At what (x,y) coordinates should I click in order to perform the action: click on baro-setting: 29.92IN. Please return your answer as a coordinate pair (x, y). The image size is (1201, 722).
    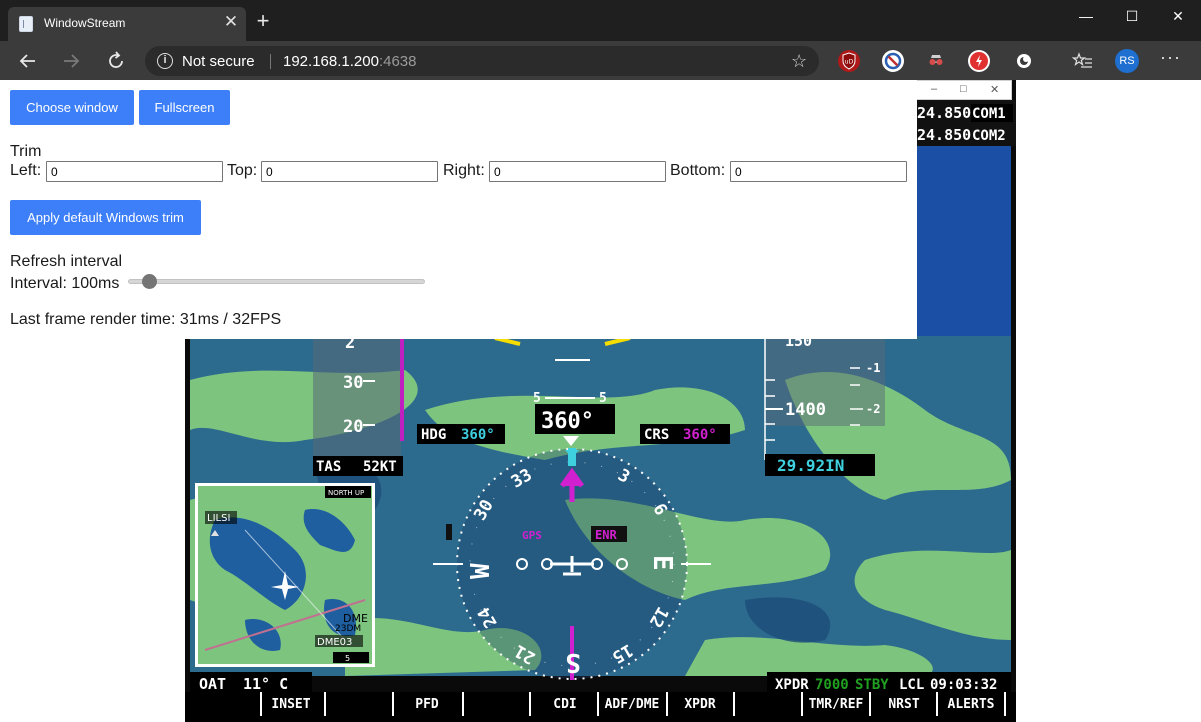
    Looking at the image, I should click on (810, 465).